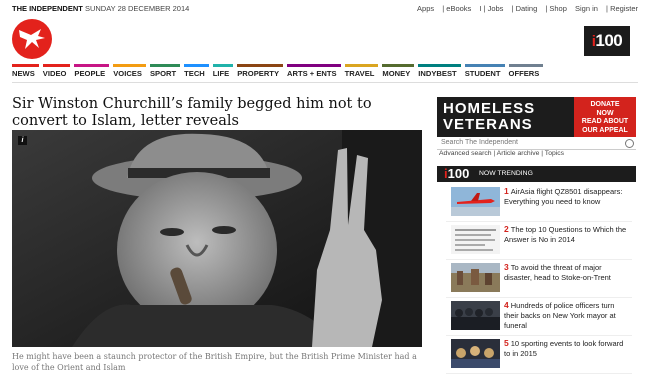 This screenshot has height=375, width=650. I want to click on site-brand: THE INDEPENDENT, so click(47, 8).